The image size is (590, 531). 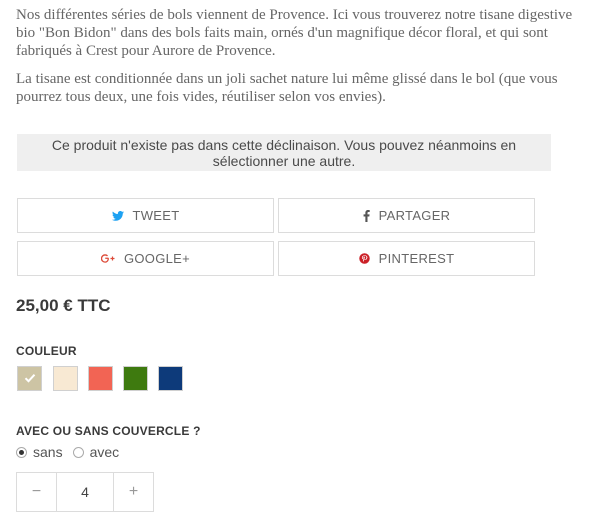 What do you see at coordinates (46, 351) in the screenshot?
I see `color-label: COULEUR` at bounding box center [46, 351].